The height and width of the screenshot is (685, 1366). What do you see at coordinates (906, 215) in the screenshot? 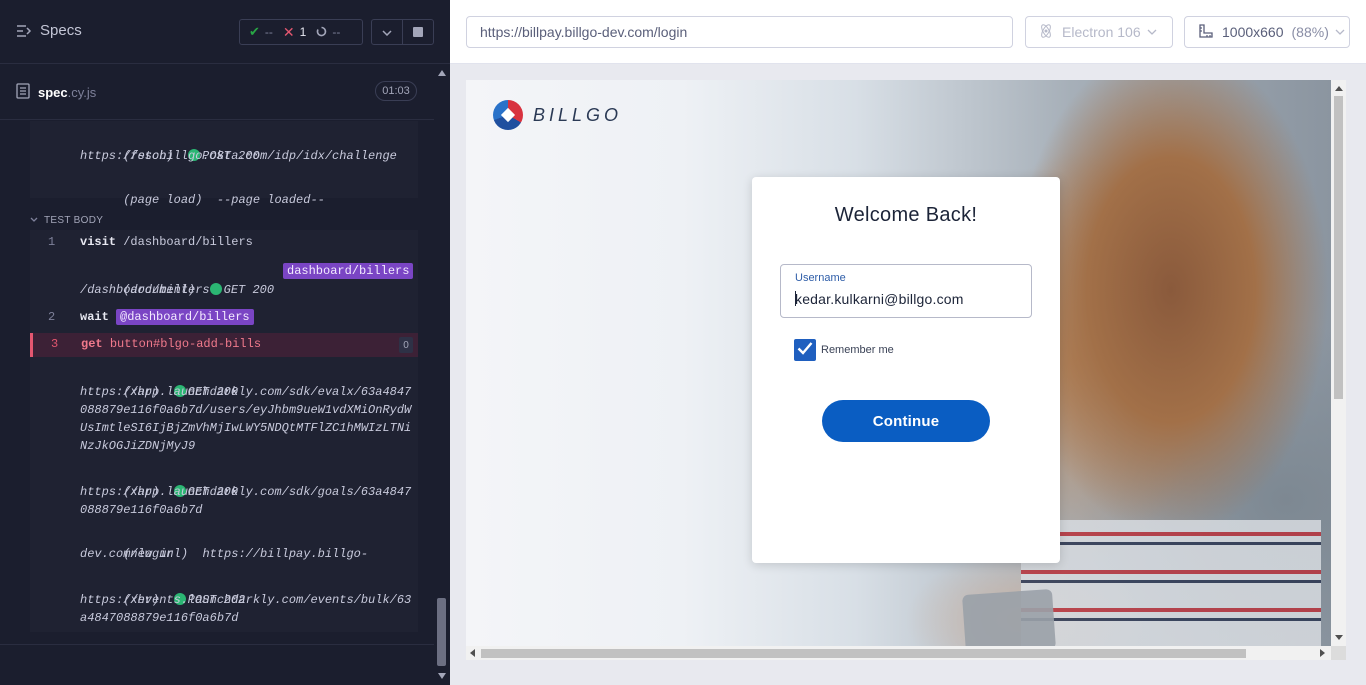
I see `page-title: Welcome Back!` at bounding box center [906, 215].